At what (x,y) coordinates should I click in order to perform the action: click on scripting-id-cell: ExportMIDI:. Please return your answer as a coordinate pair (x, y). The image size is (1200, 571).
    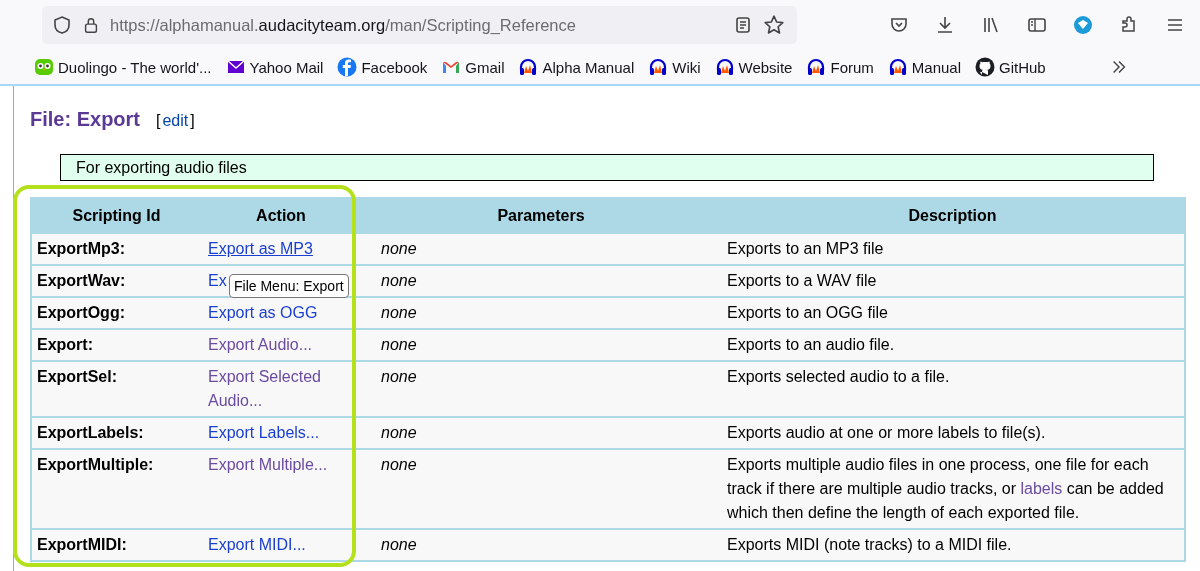
    Looking at the image, I should click on (116, 545).